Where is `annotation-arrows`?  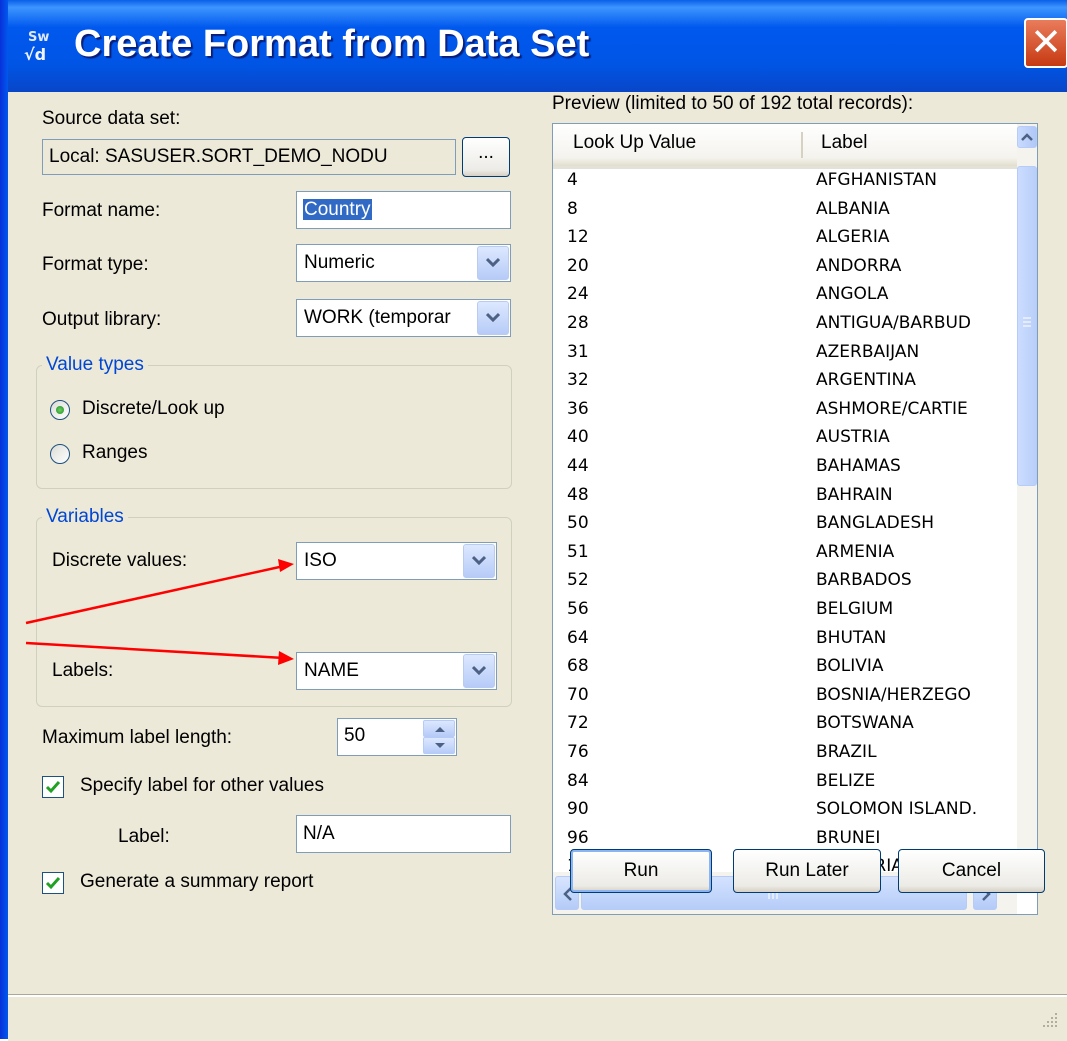 annotation-arrows is located at coordinates (159, 612).